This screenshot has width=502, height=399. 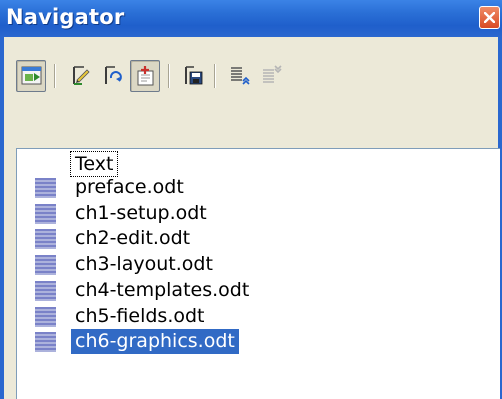 I want to click on close-icon, so click(x=489, y=17).